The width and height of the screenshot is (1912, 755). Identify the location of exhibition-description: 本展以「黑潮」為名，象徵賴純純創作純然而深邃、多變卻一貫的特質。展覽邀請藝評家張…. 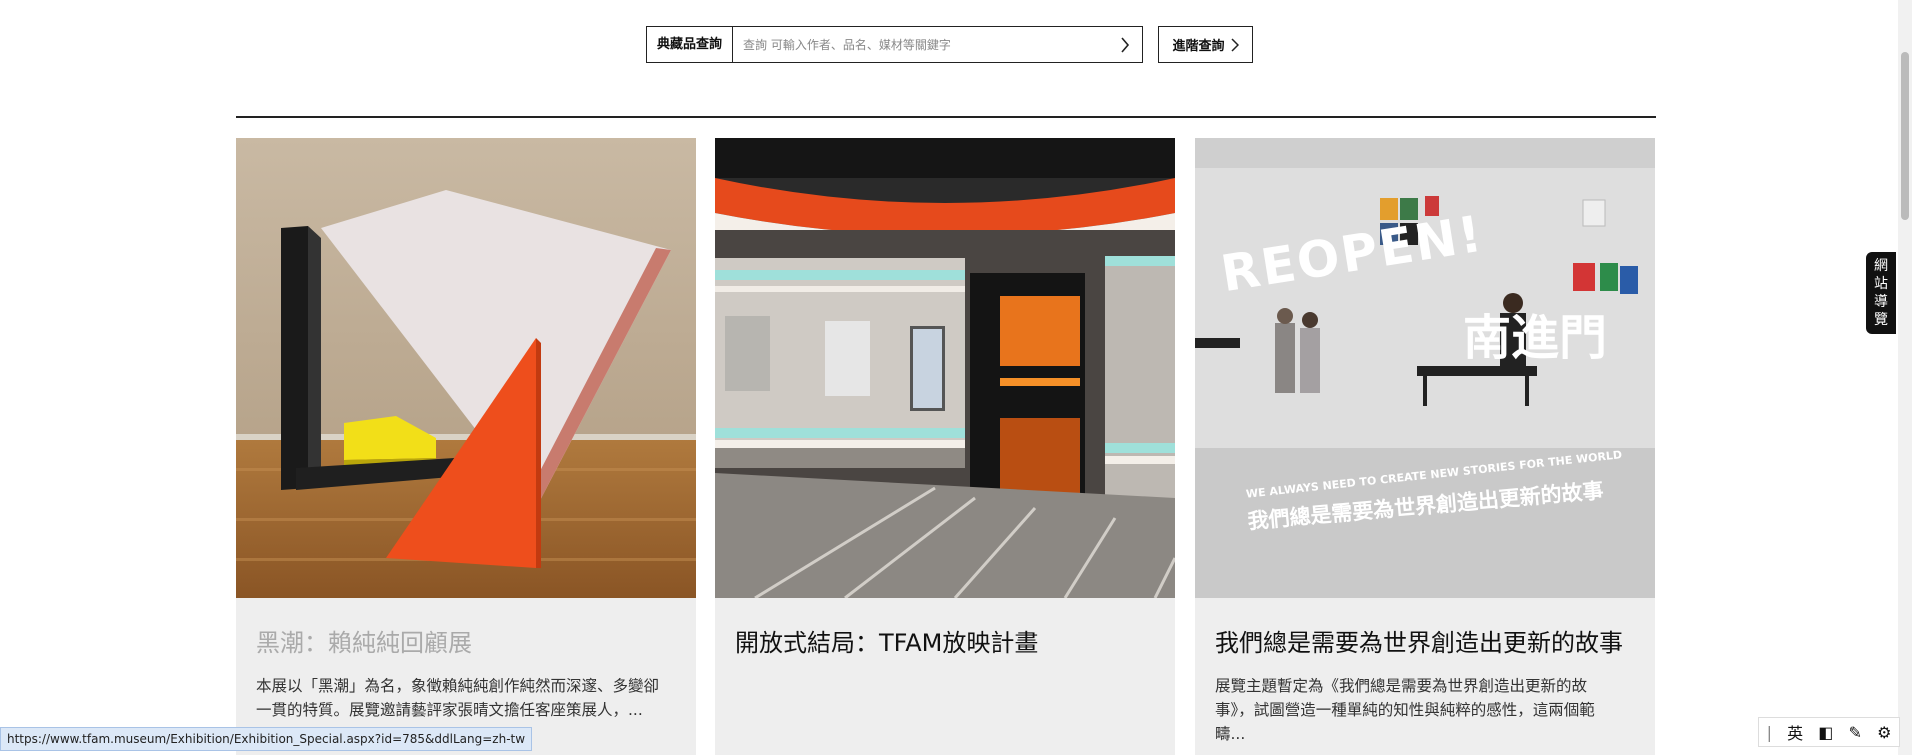
(458, 698).